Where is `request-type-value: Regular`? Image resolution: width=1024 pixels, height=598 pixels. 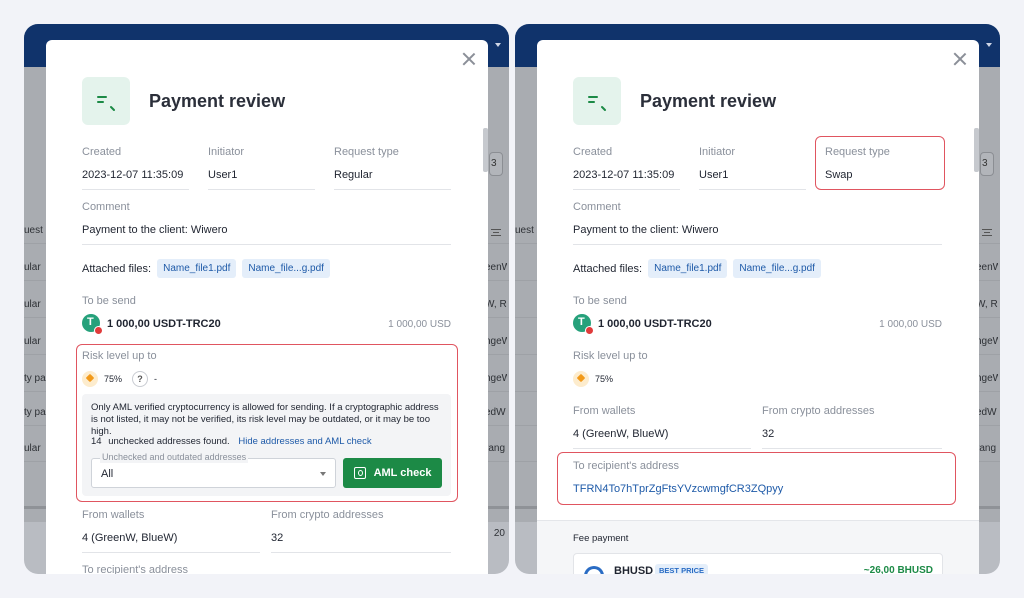 request-type-value: Regular is located at coordinates (392, 179).